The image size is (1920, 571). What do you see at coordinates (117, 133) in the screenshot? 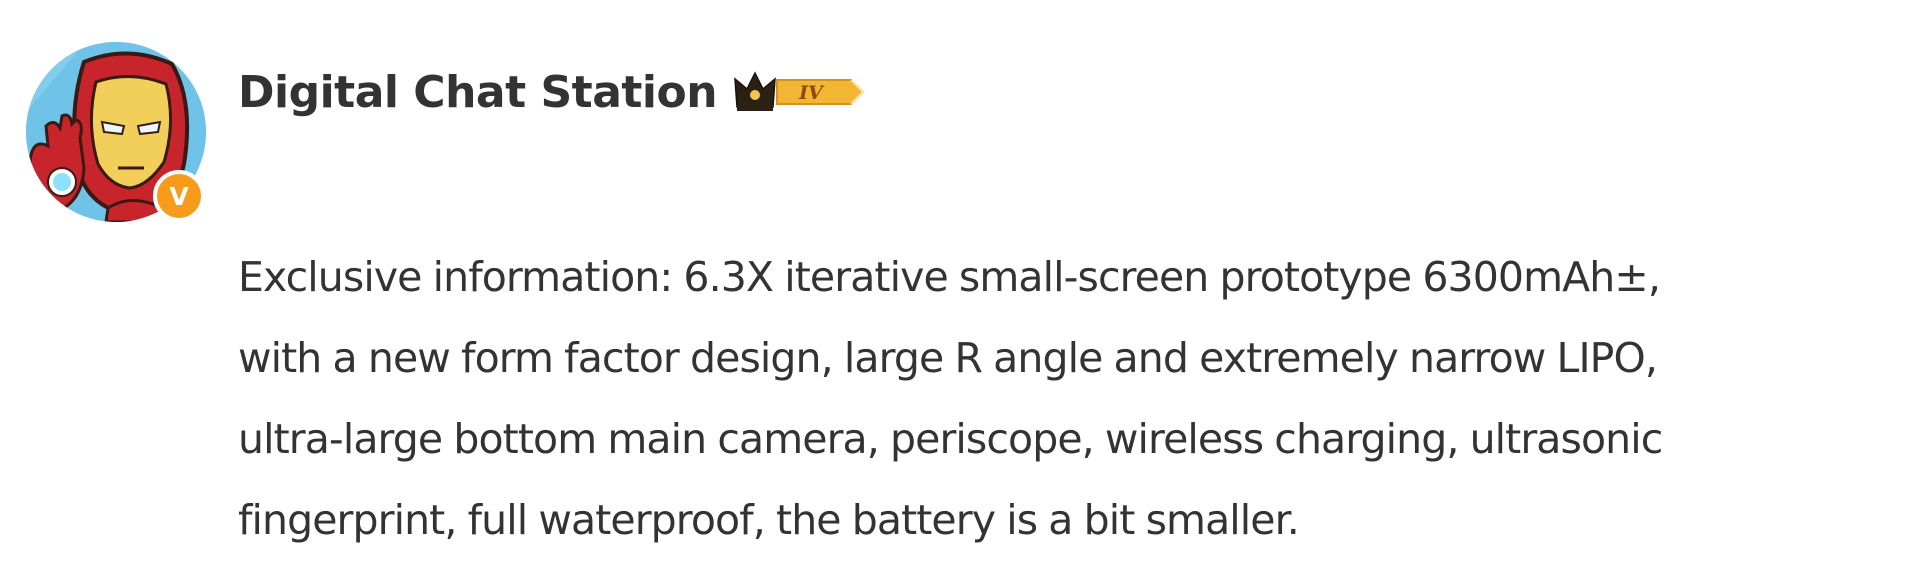
I see `avatar-container: V` at bounding box center [117, 133].